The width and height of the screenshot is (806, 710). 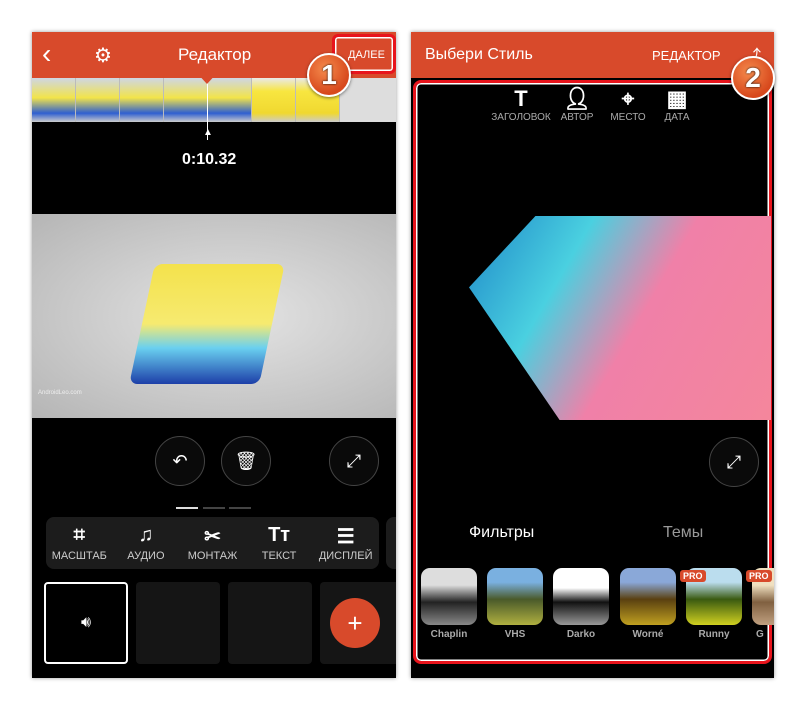 What do you see at coordinates (246, 461) in the screenshot?
I see `delete-button: 🗑` at bounding box center [246, 461].